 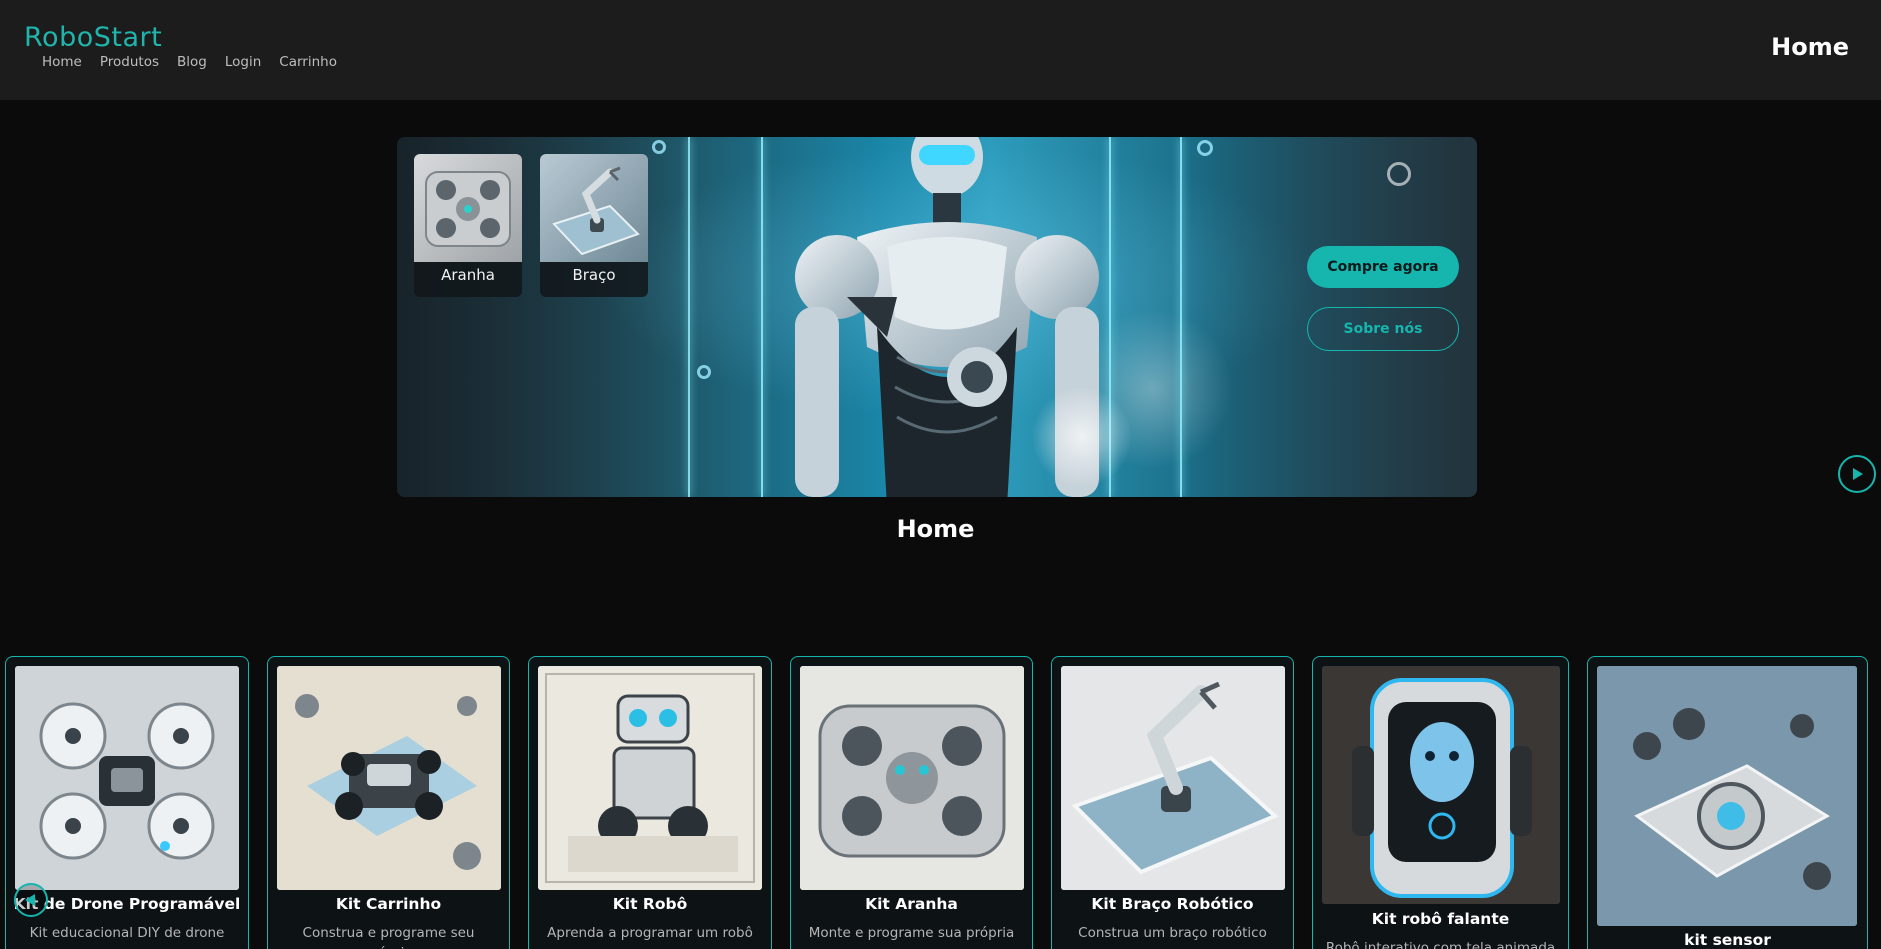 What do you see at coordinates (308, 62) in the screenshot?
I see `nav-carrinho: Carrinho` at bounding box center [308, 62].